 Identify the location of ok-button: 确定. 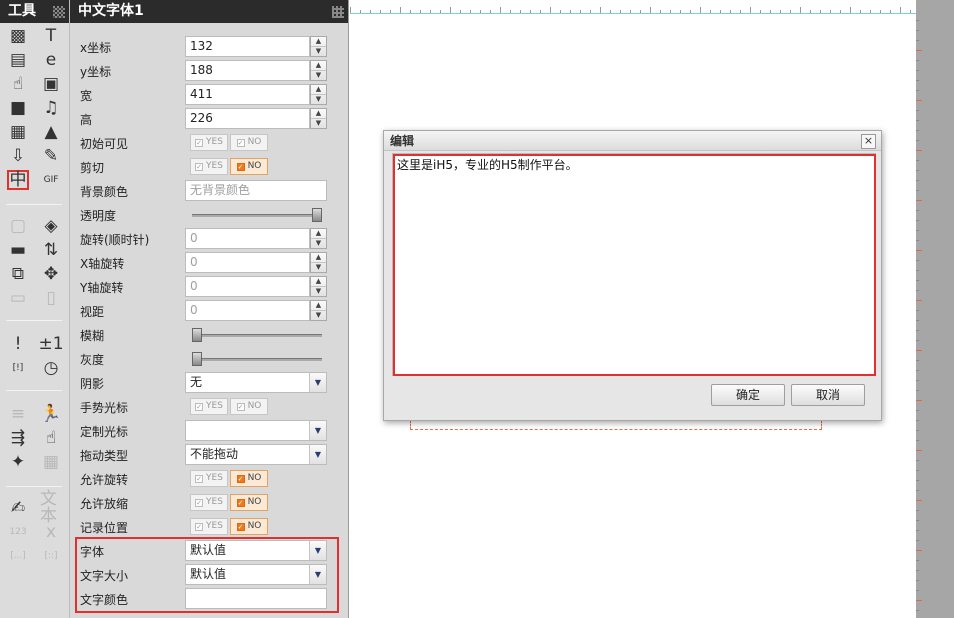
(748, 395).